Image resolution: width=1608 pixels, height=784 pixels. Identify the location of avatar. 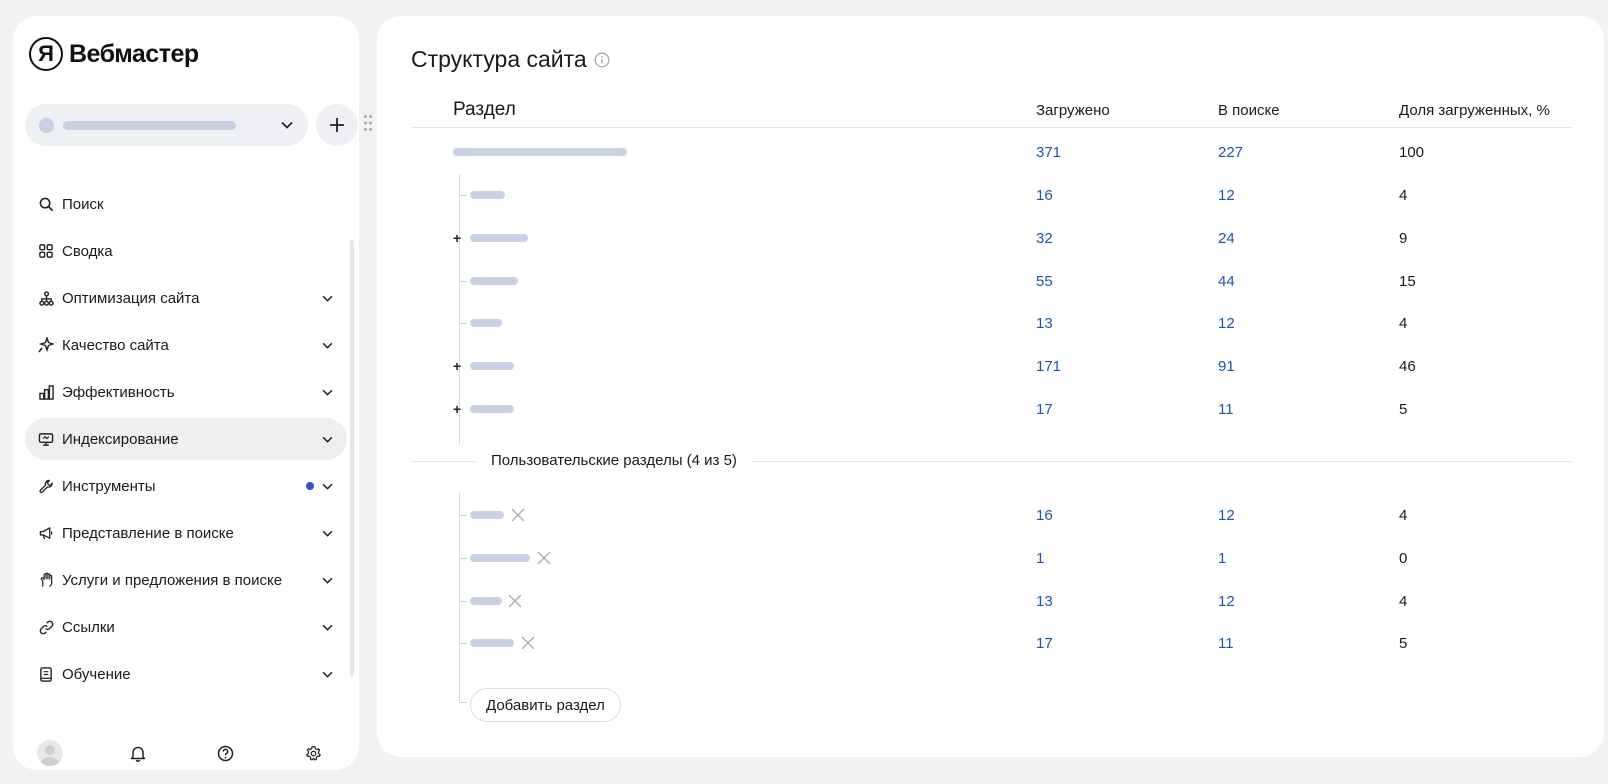
(50, 753).